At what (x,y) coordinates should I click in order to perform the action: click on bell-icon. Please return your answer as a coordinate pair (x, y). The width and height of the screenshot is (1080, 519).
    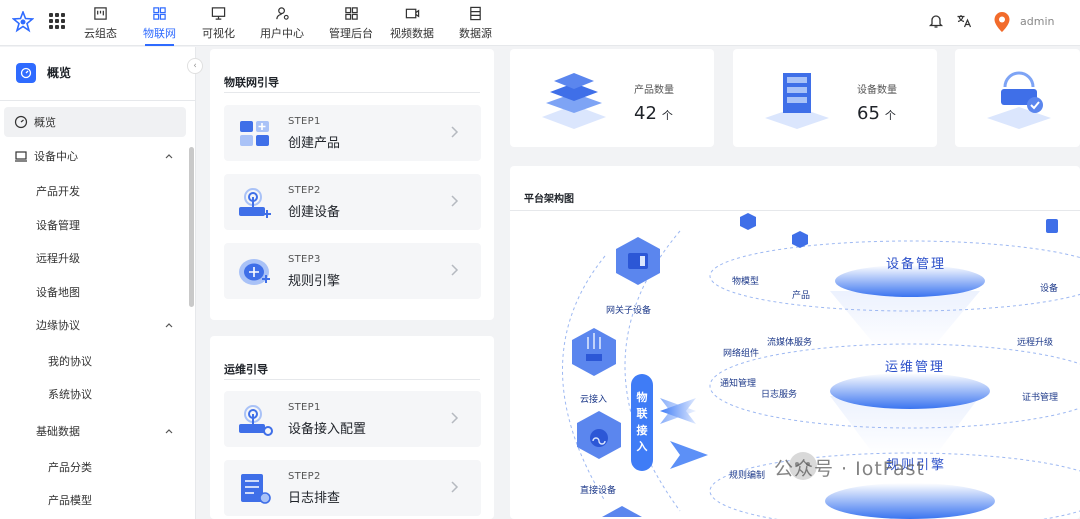
    Looking at the image, I should click on (936, 21).